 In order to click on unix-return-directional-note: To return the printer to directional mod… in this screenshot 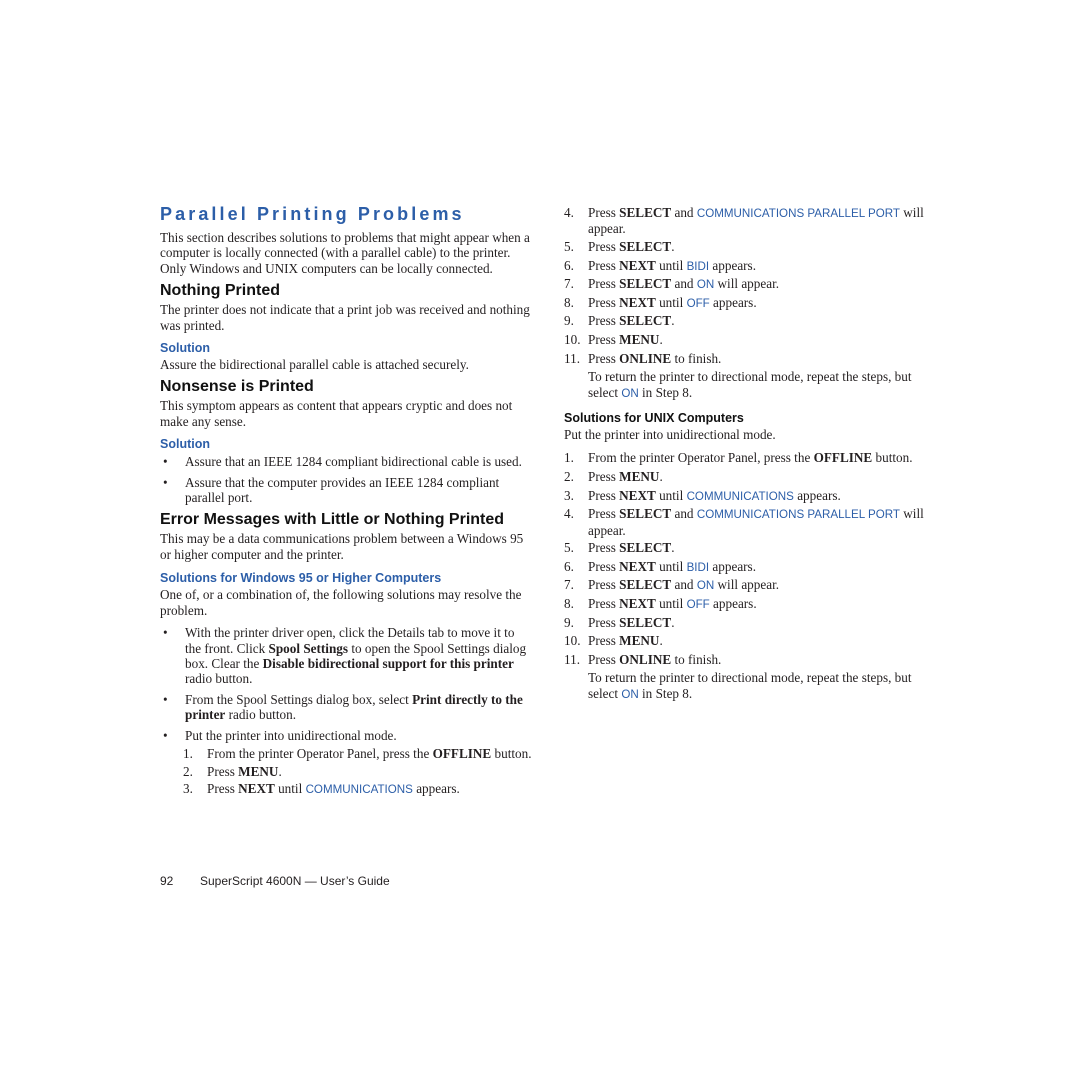, I will do `click(750, 685)`.